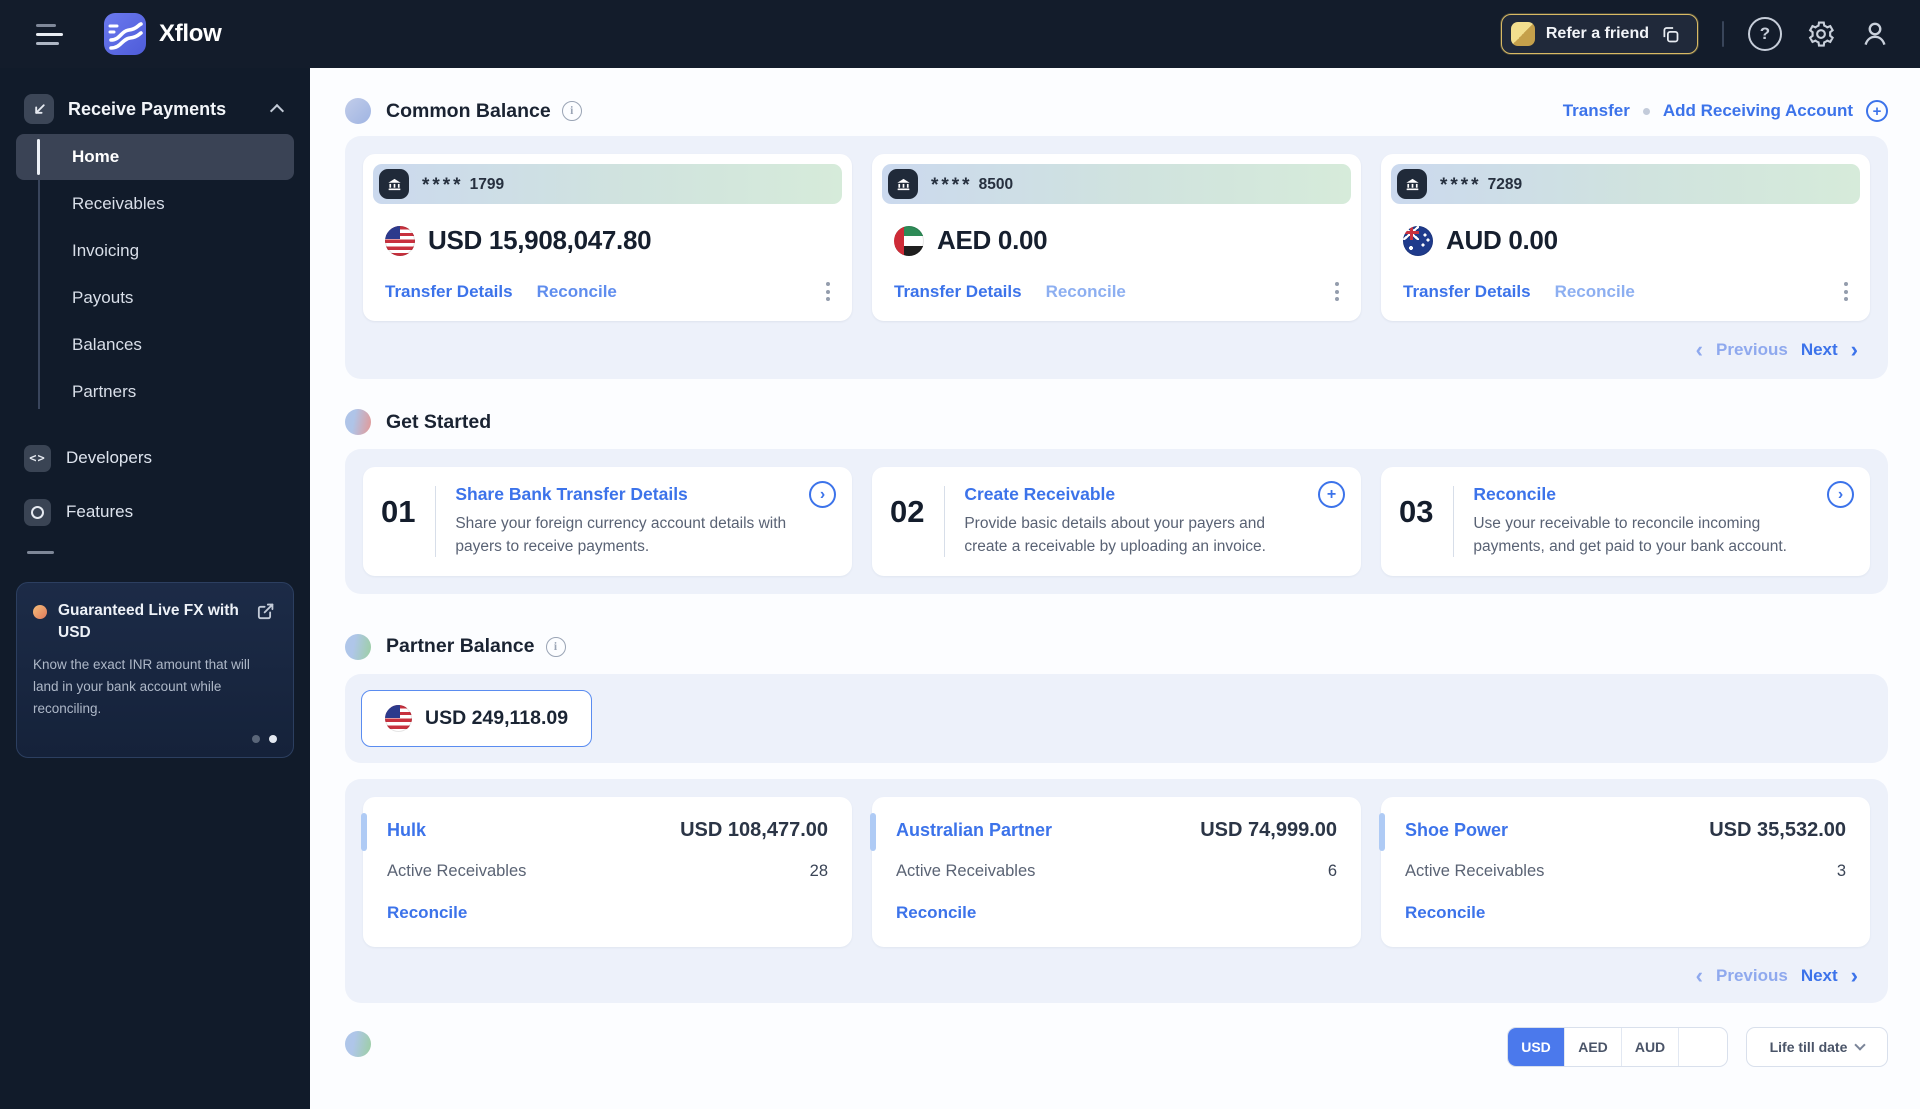 The height and width of the screenshot is (1109, 1920). What do you see at coordinates (1821, 34) in the screenshot?
I see `settings-gear-icon` at bounding box center [1821, 34].